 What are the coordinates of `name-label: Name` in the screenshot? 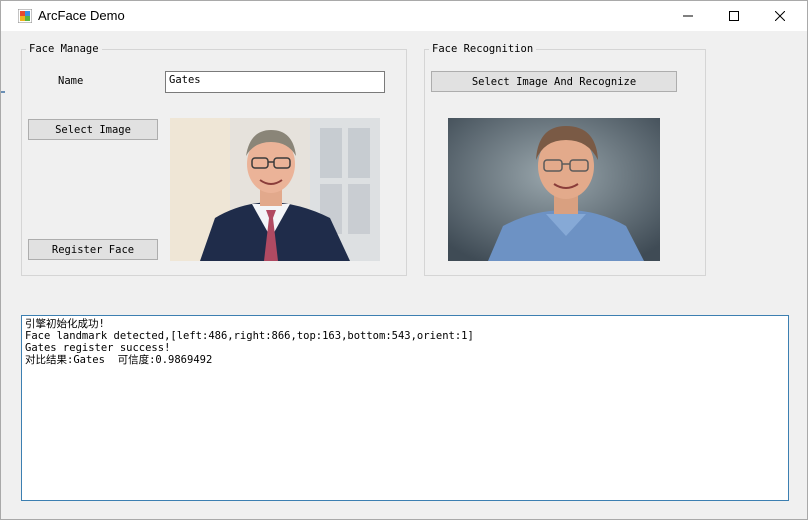 It's located at (71, 81).